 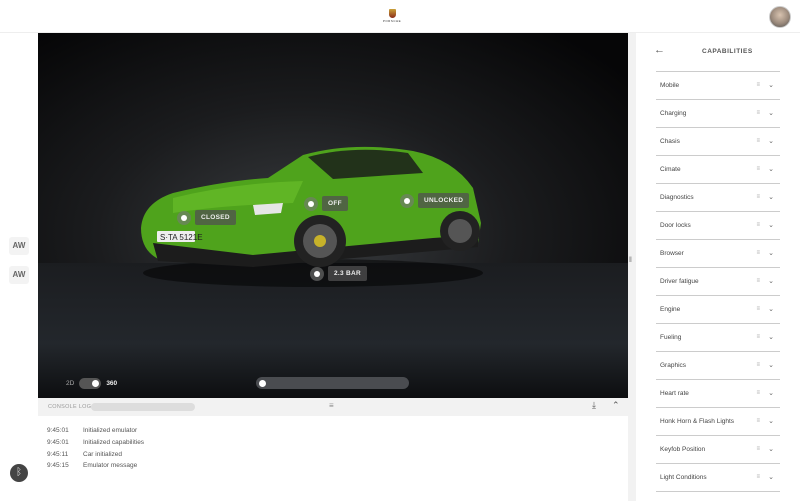 I want to click on view-toggle: 2D 360, so click(x=91, y=383).